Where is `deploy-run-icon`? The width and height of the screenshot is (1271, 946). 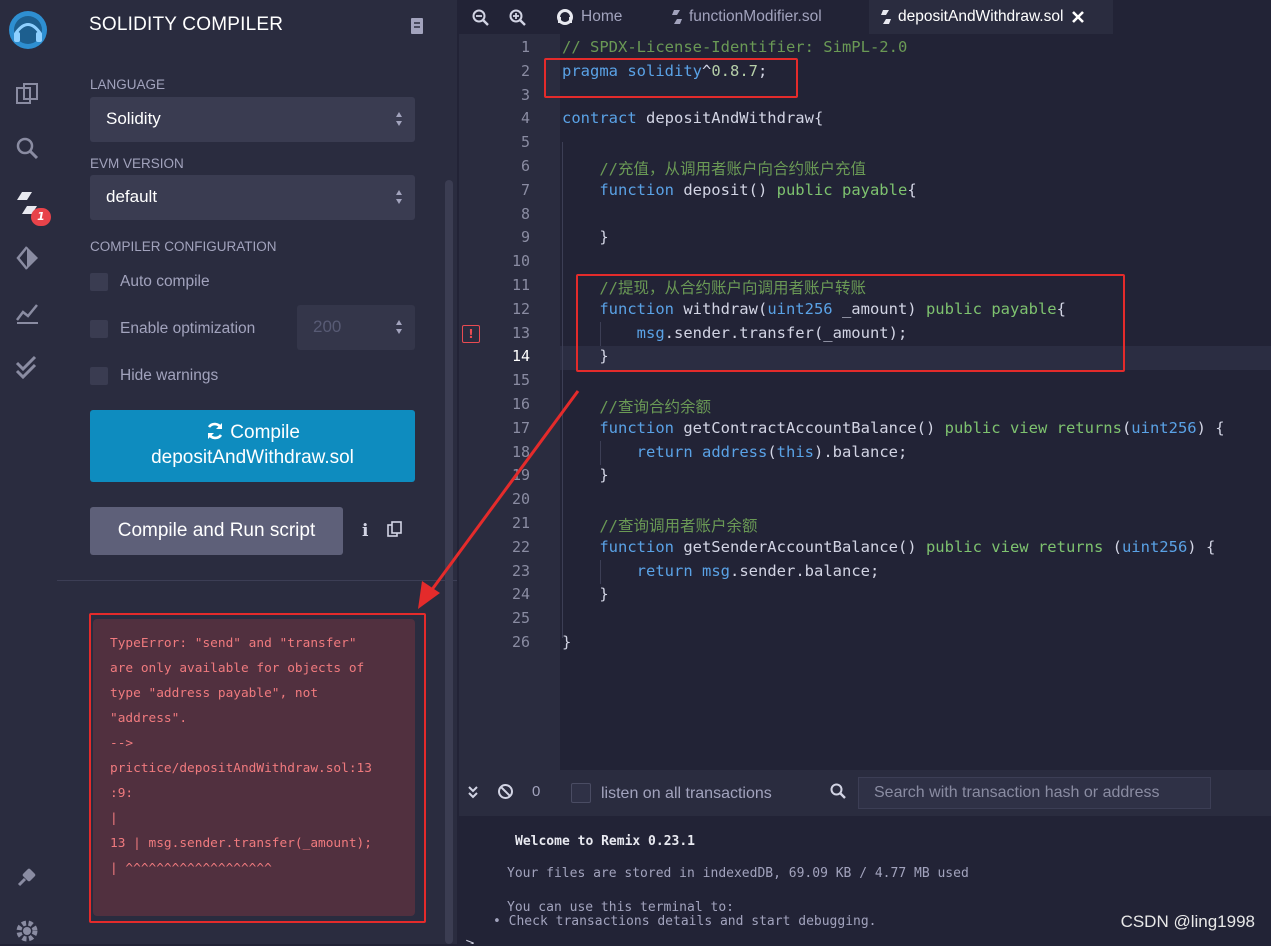
deploy-run-icon is located at coordinates (27, 258).